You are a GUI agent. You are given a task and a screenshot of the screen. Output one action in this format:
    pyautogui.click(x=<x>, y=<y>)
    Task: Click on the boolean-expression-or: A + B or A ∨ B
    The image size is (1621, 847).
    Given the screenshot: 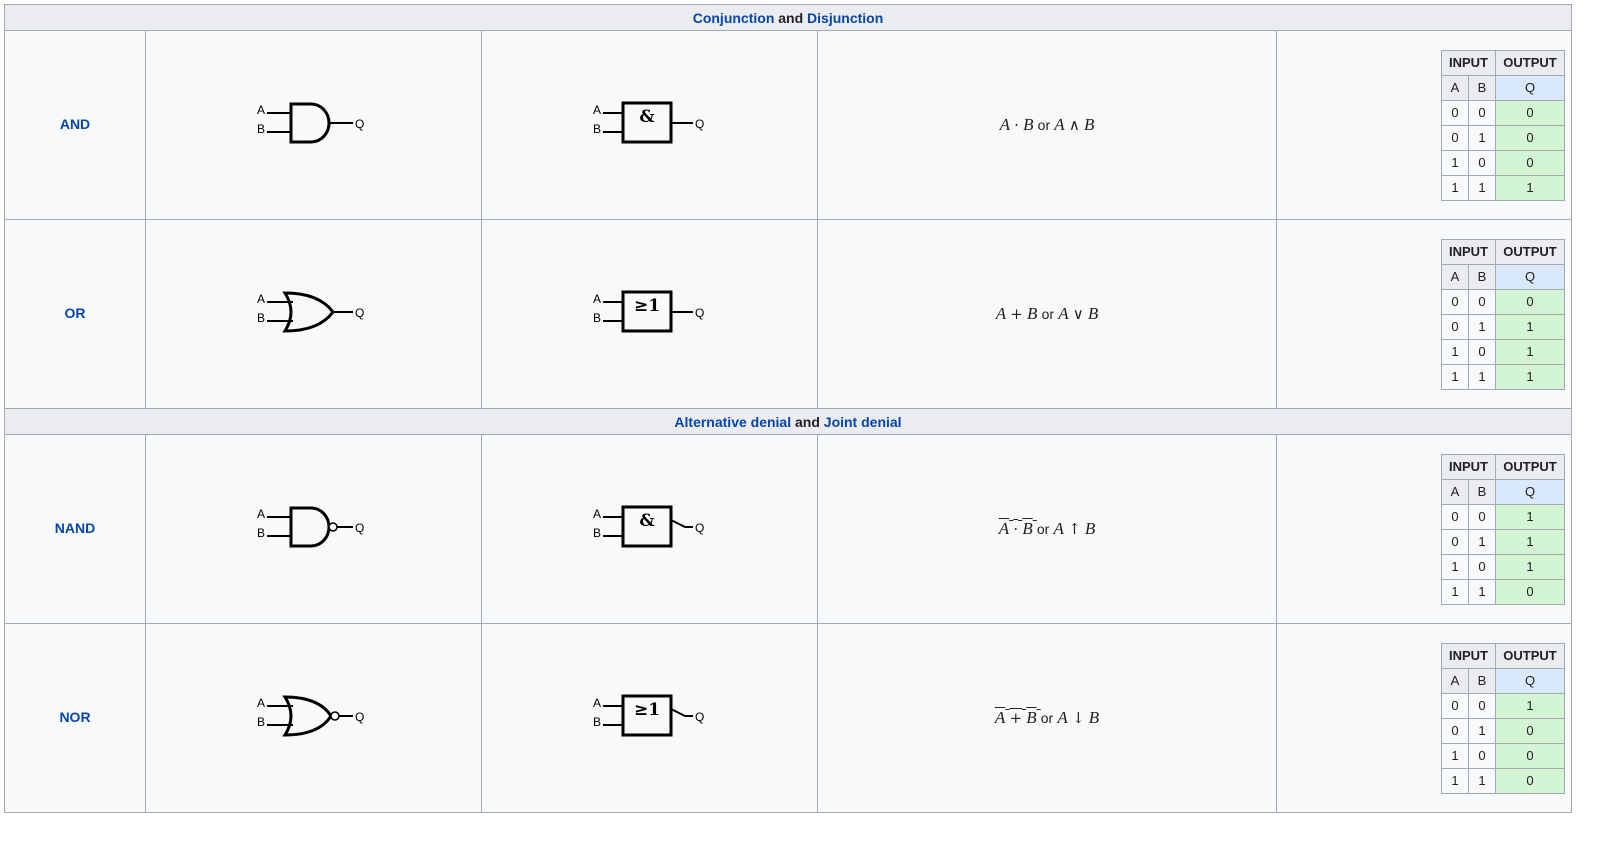 What is the action you would take?
    pyautogui.click(x=1047, y=314)
    